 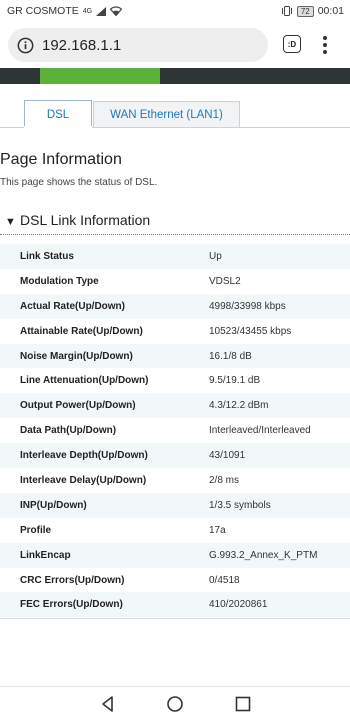 I want to click on row-value: 410/2020861, so click(x=238, y=605).